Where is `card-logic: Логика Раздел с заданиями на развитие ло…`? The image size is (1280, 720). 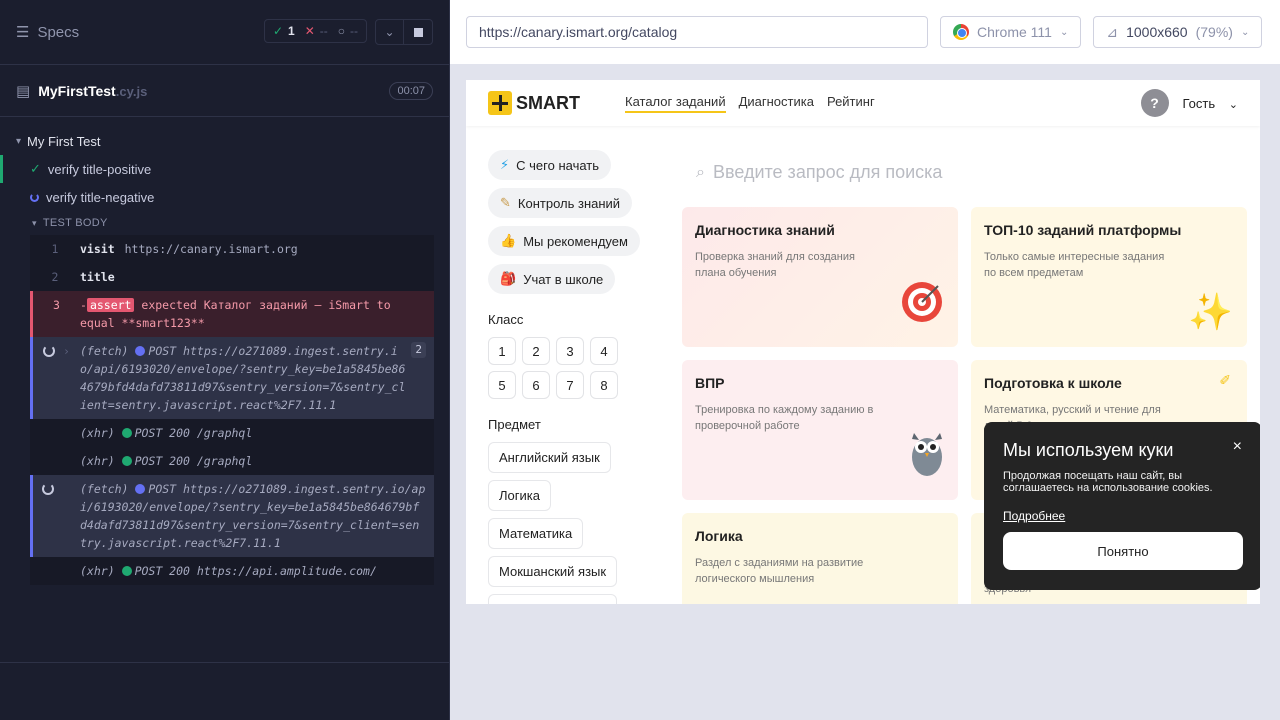 card-logic: Логика Раздел с заданиями на развитие ло… is located at coordinates (820, 558).